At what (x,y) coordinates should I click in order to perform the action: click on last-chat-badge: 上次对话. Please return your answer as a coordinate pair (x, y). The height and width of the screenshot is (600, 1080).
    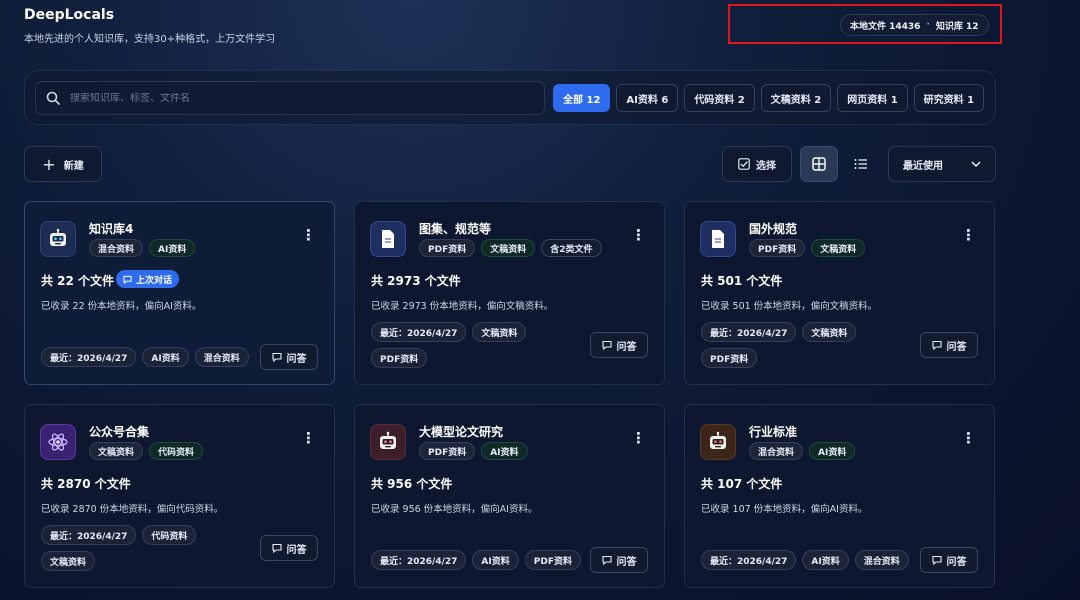
    Looking at the image, I should click on (148, 279).